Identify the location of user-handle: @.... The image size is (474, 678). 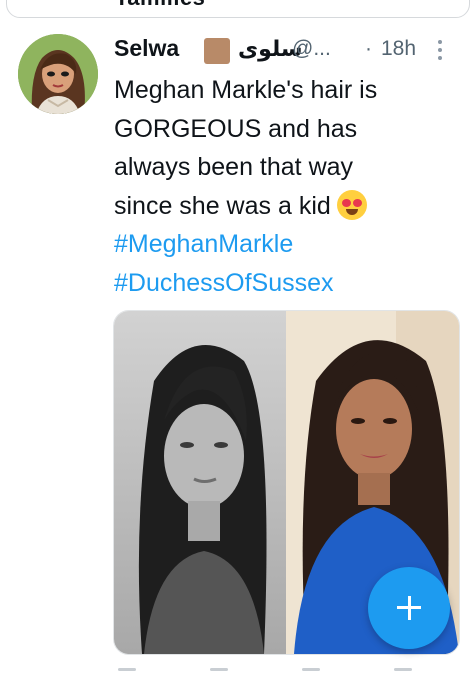
(311, 49).